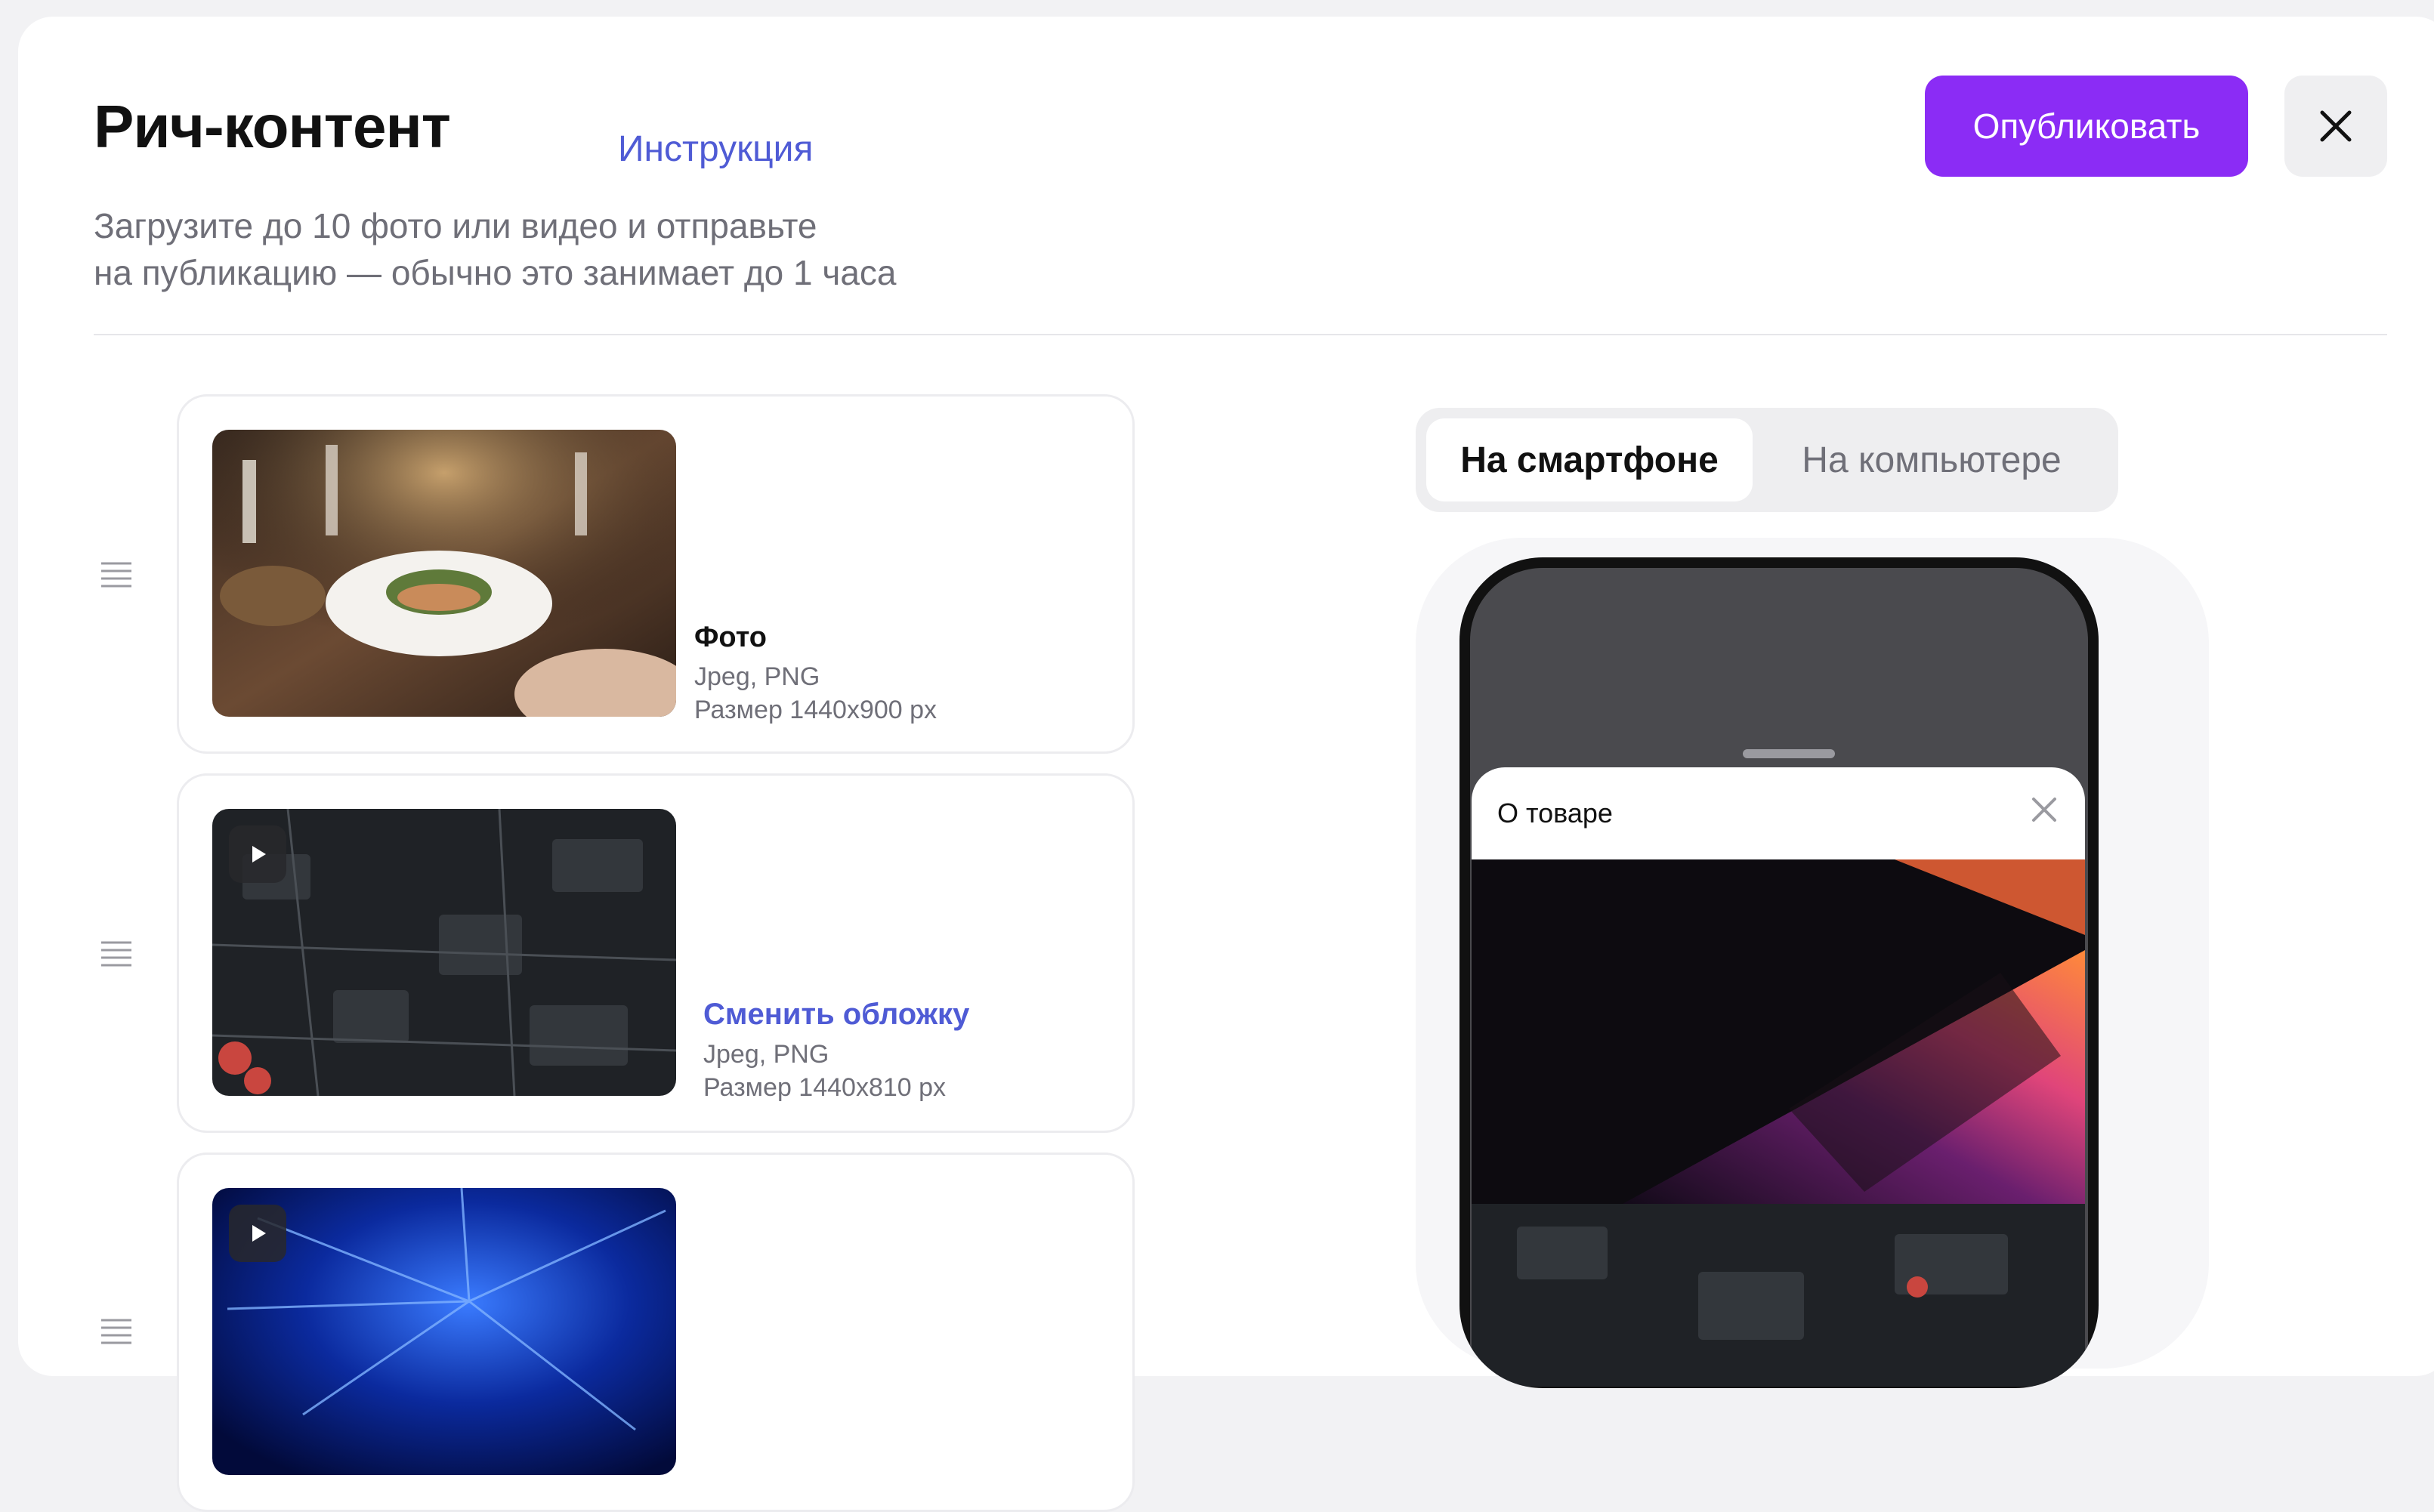  What do you see at coordinates (1589, 459) in the screenshot?
I see `tab-smartphone: На смартфоне` at bounding box center [1589, 459].